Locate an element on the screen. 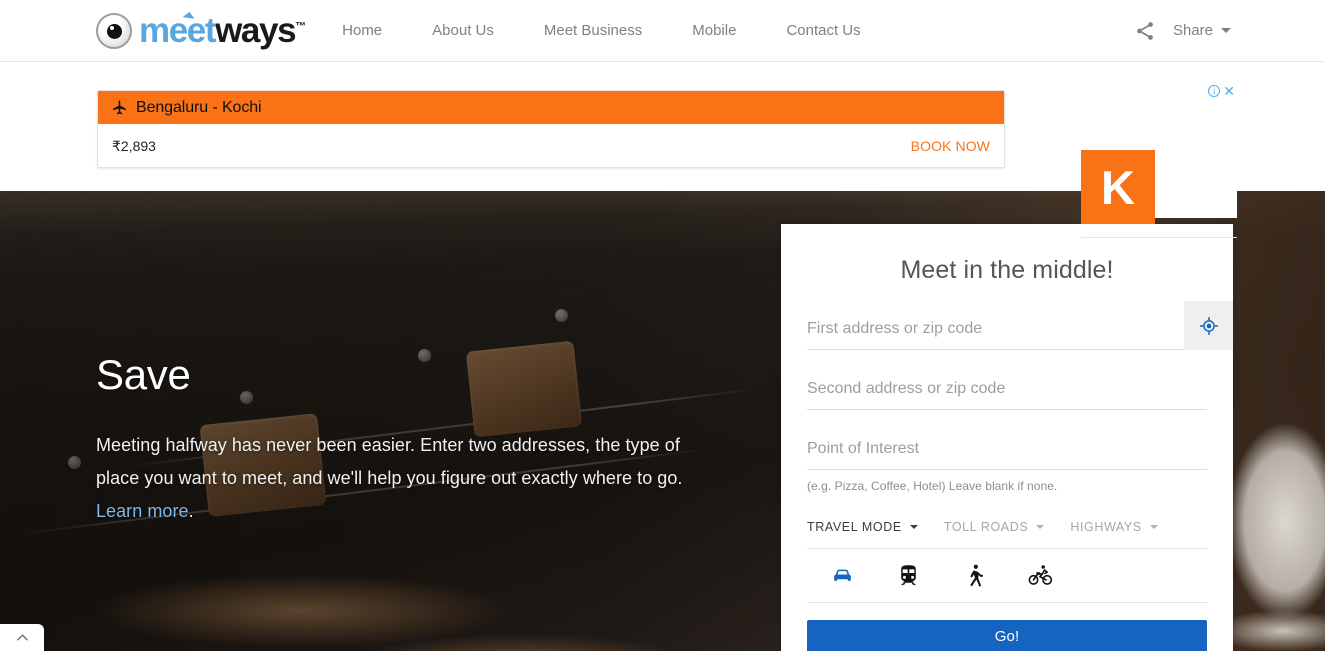 Image resolution: width=1325 pixels, height=651 pixels. travel-mode-label: TRAVEL MODE is located at coordinates (854, 527).